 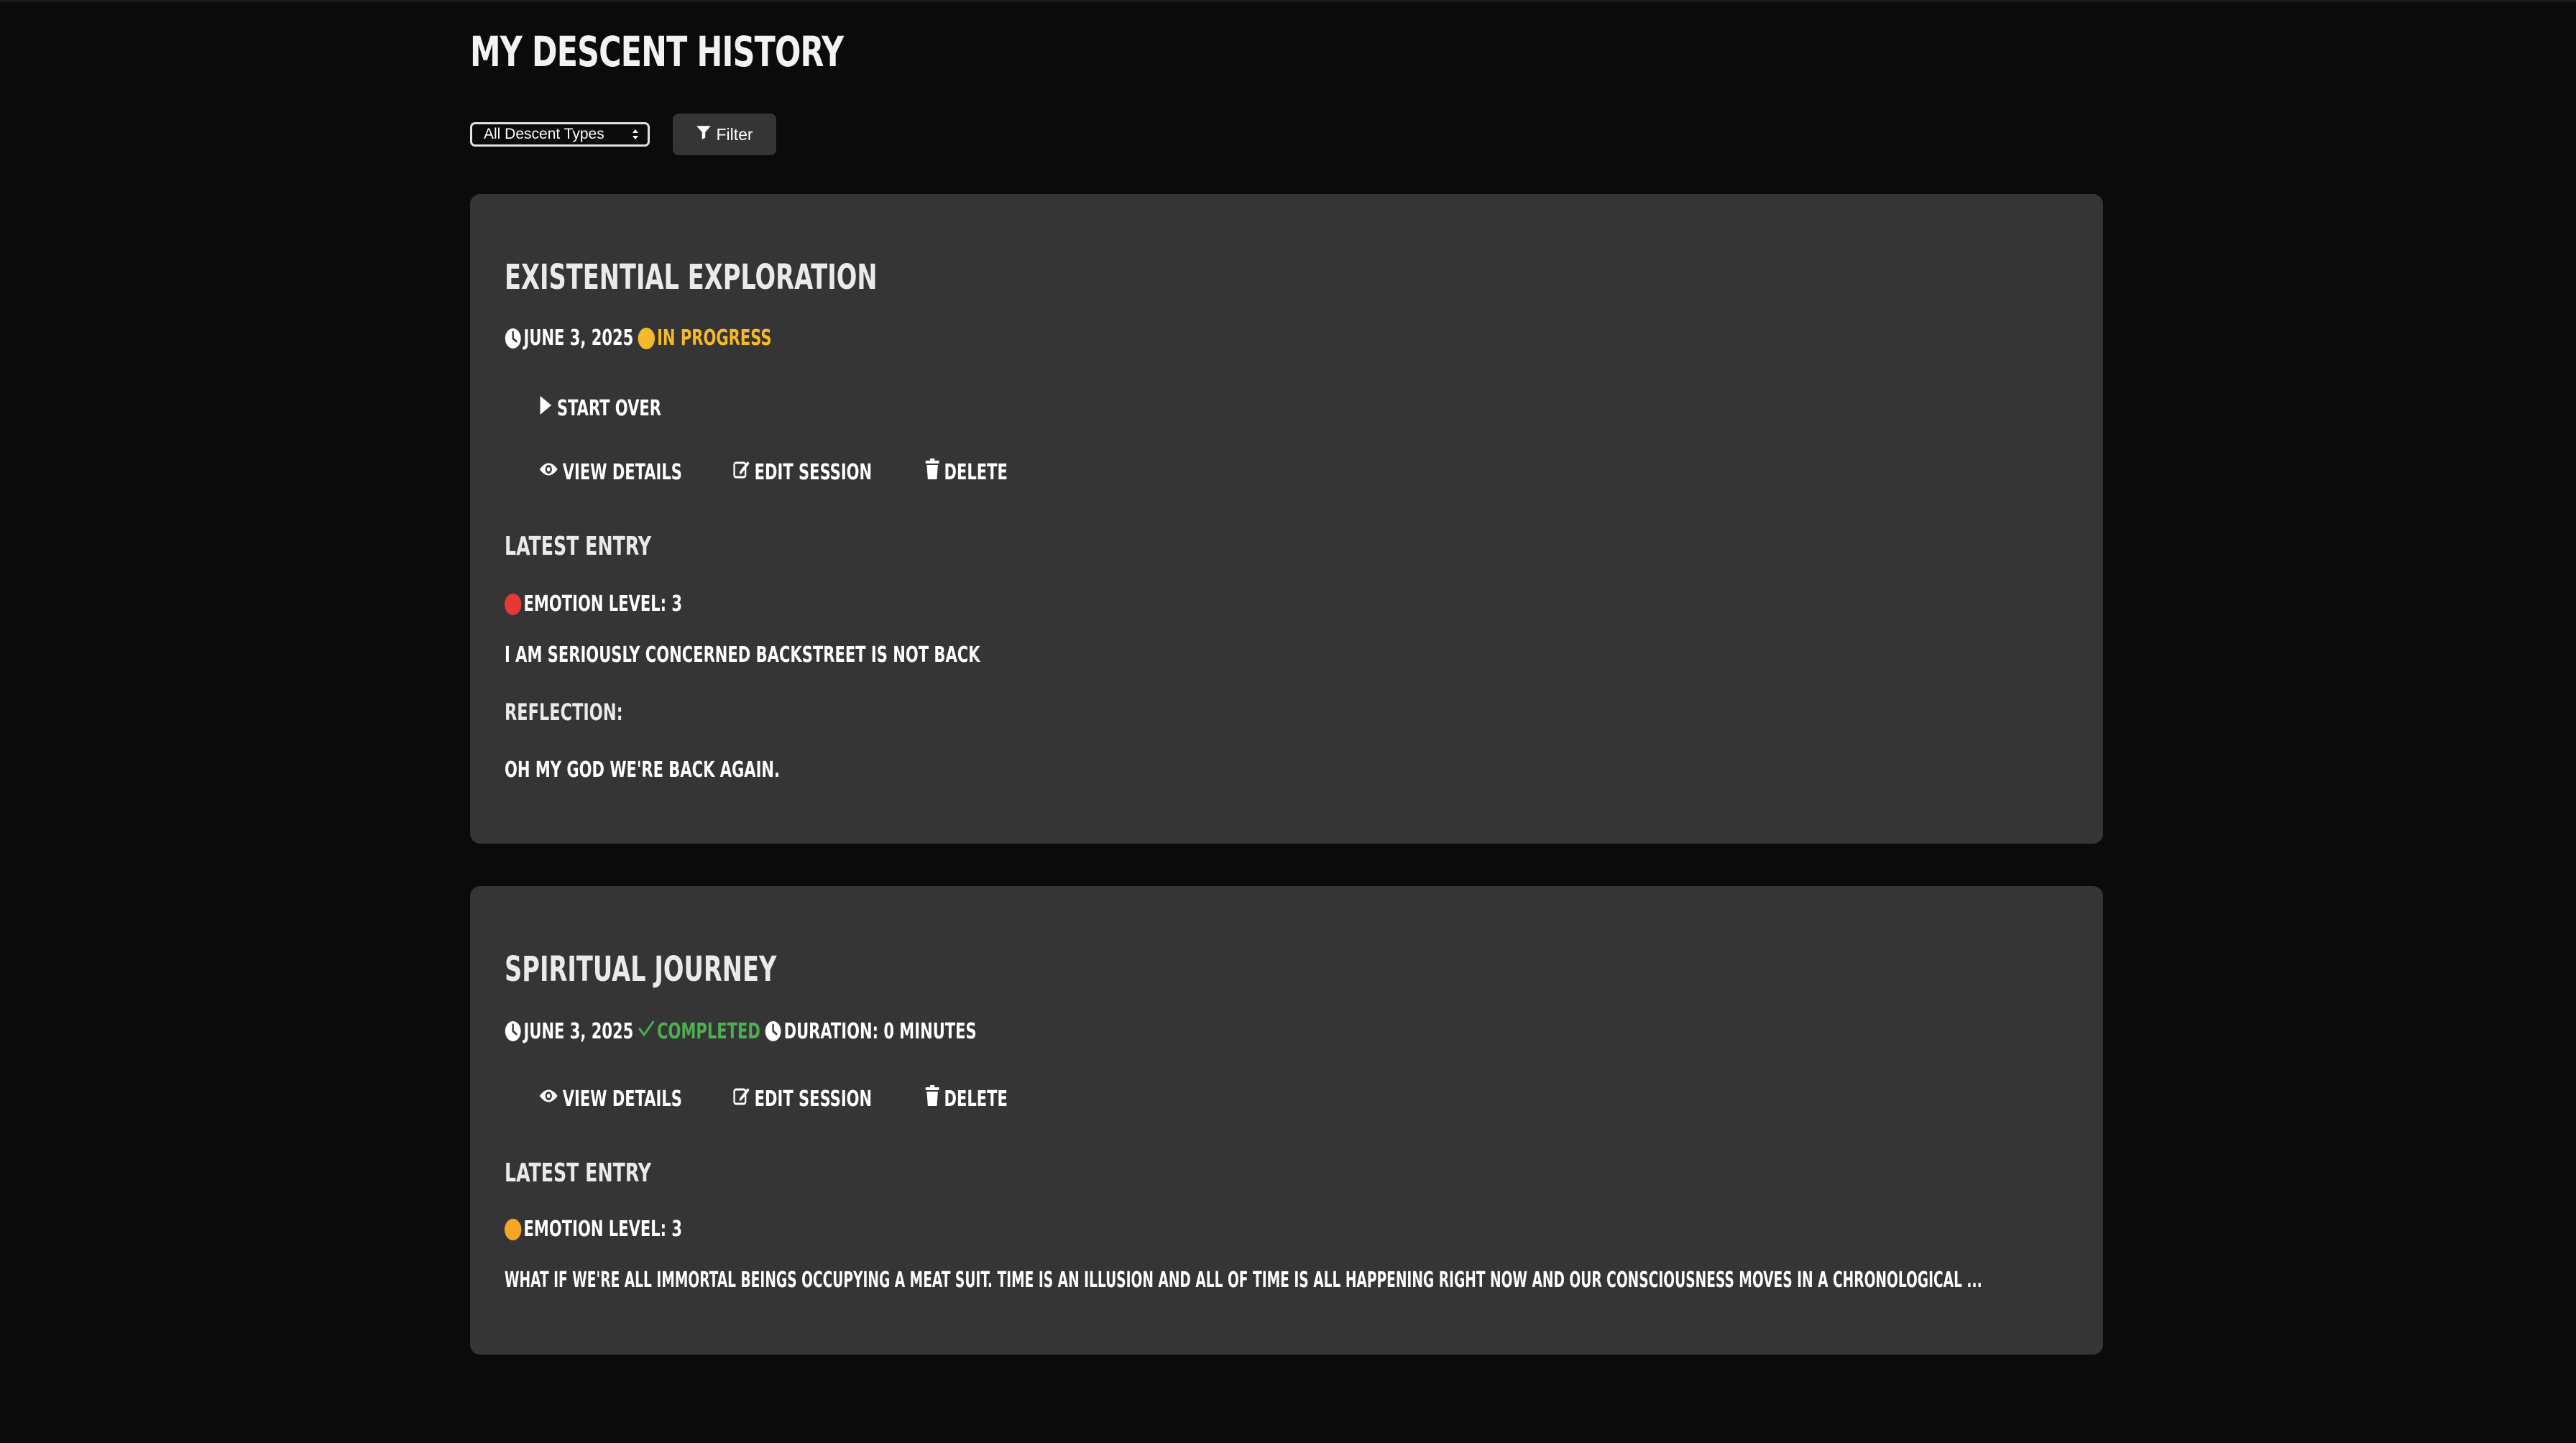 What do you see at coordinates (1288, 1) in the screenshot?
I see `top-border` at bounding box center [1288, 1].